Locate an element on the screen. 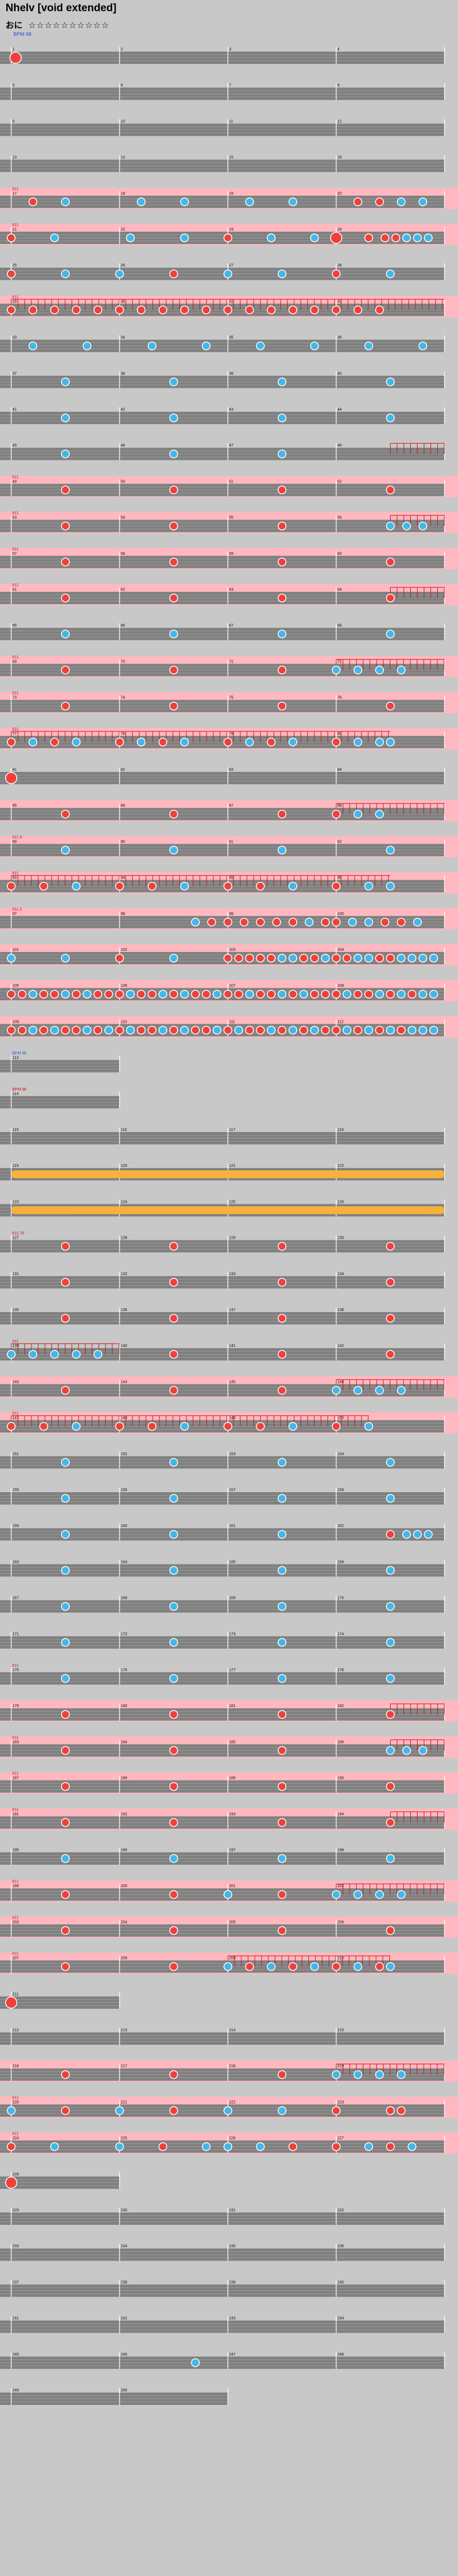 The image size is (458, 2576). measure-number: 129 is located at coordinates (232, 1238).